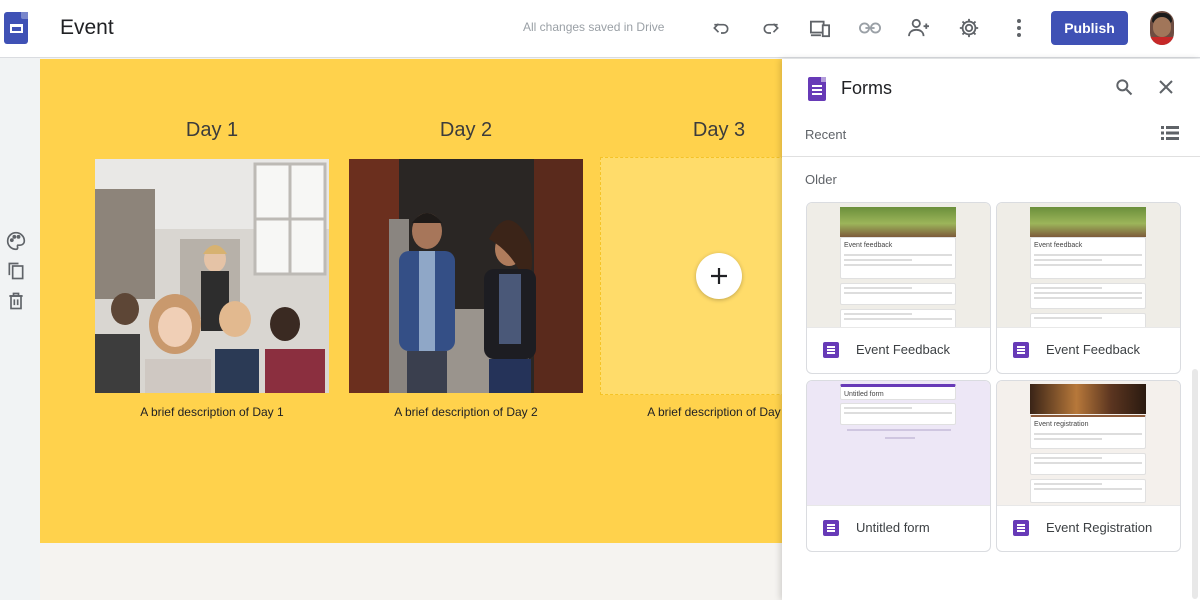 The height and width of the screenshot is (600, 1200). What do you see at coordinates (821, 179) in the screenshot?
I see `older-label: Older` at bounding box center [821, 179].